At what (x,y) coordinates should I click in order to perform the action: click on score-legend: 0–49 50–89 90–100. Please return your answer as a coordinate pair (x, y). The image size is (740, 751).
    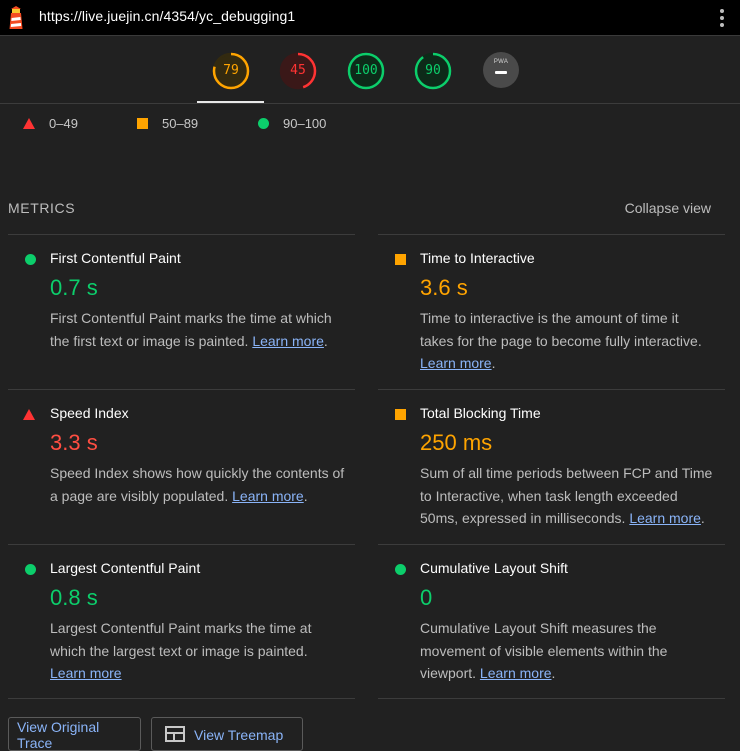
    Looking at the image, I should click on (370, 124).